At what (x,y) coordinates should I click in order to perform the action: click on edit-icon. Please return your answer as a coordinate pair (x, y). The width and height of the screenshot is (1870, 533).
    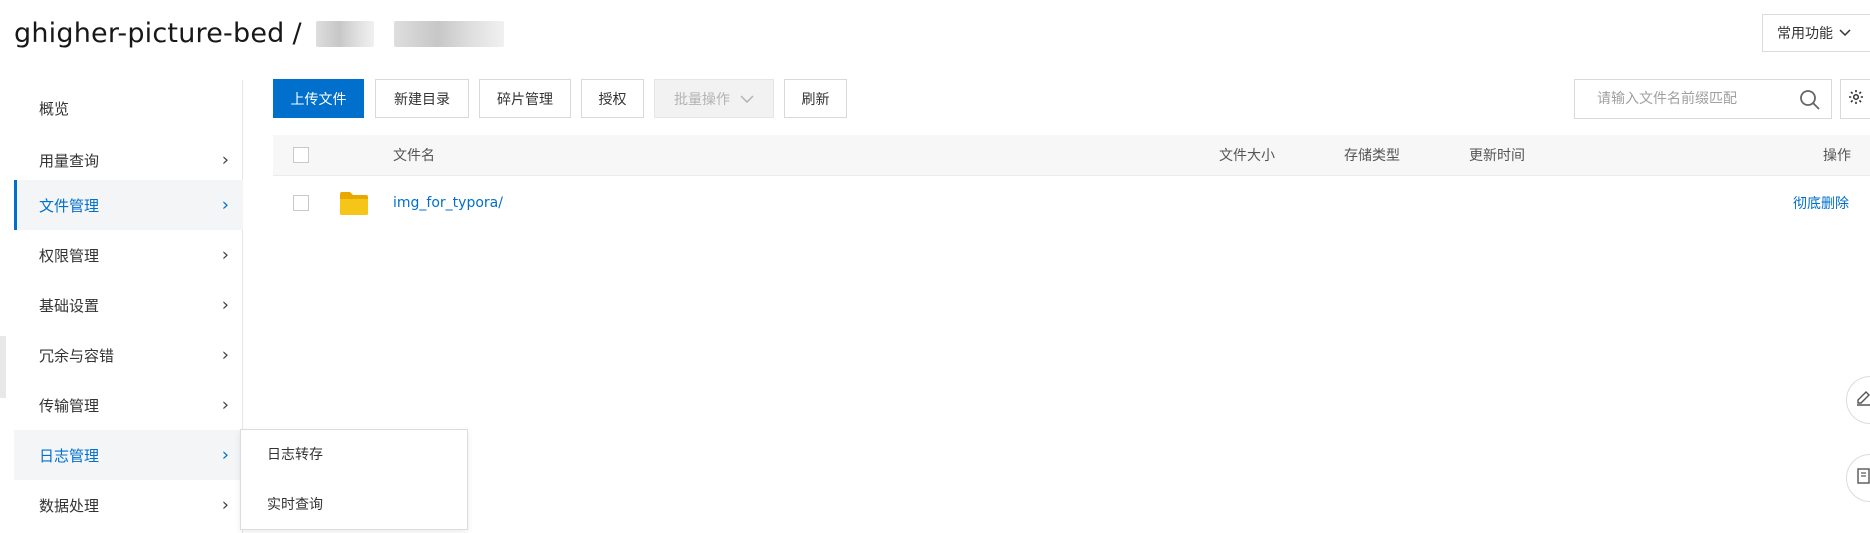
    Looking at the image, I should click on (1862, 400).